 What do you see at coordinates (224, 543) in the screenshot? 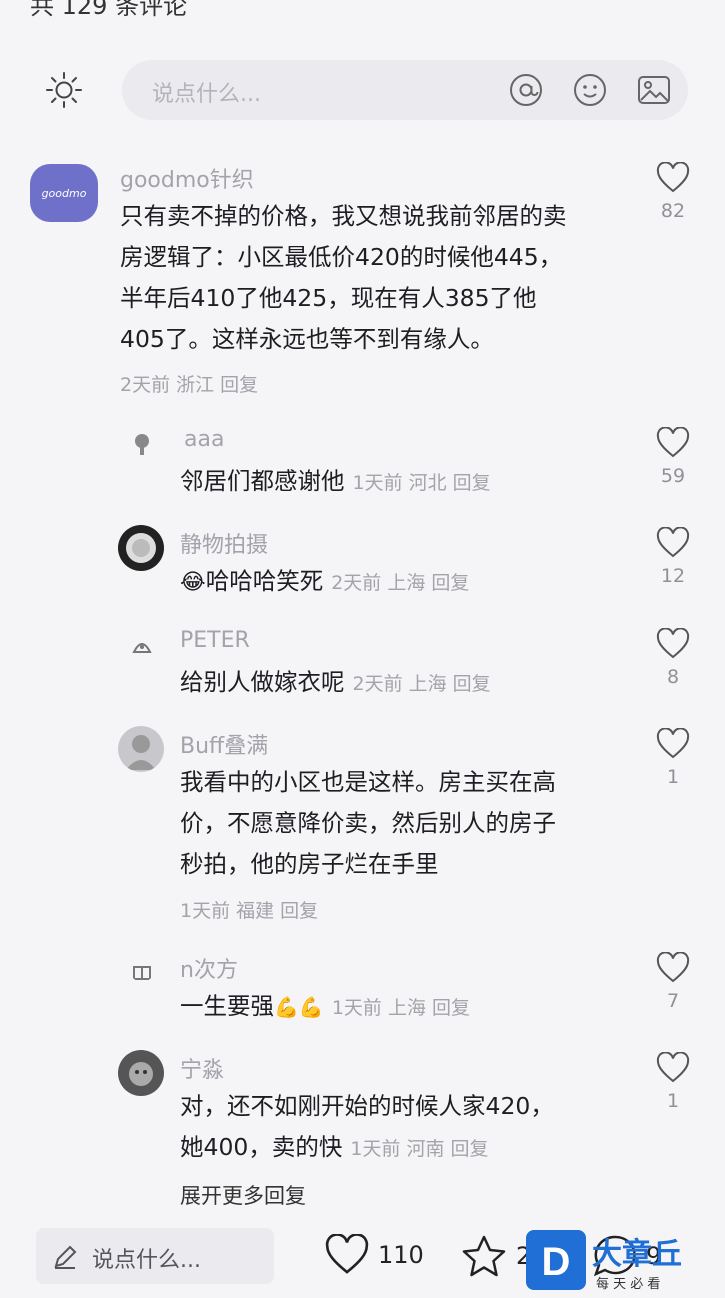
I see `comment-username: 静物拍摄` at bounding box center [224, 543].